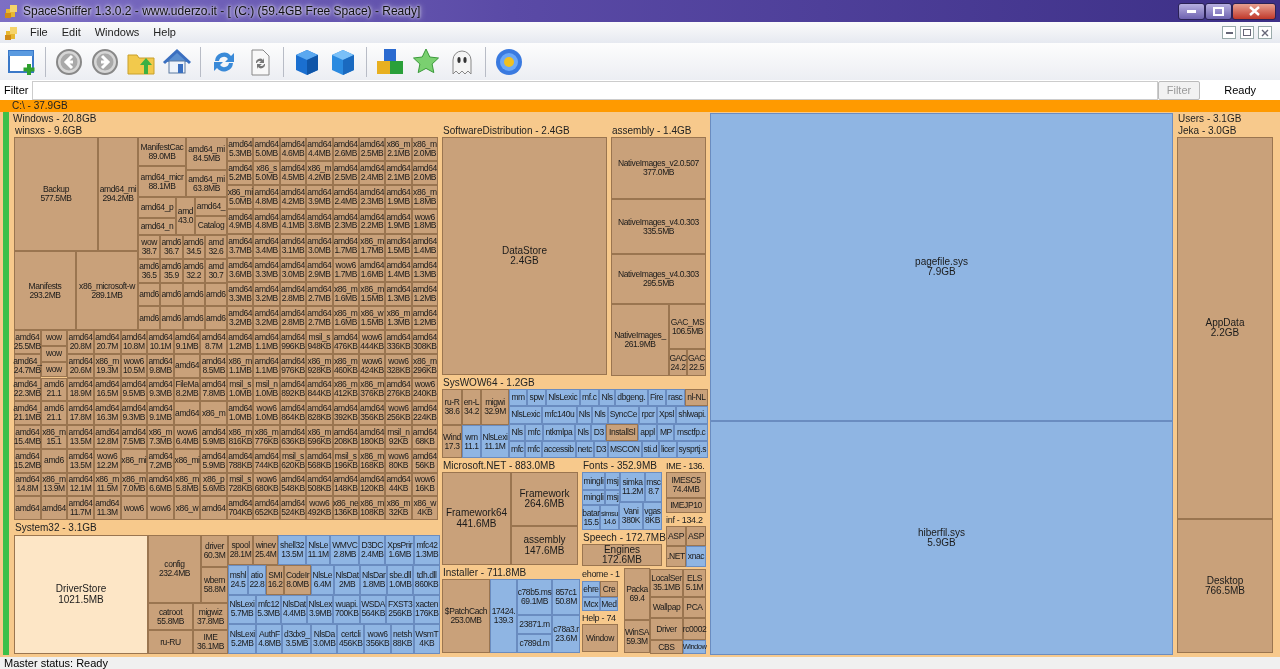 This screenshot has height=669, width=1280. I want to click on folder-tile: amd64 392KB, so click(345, 413).